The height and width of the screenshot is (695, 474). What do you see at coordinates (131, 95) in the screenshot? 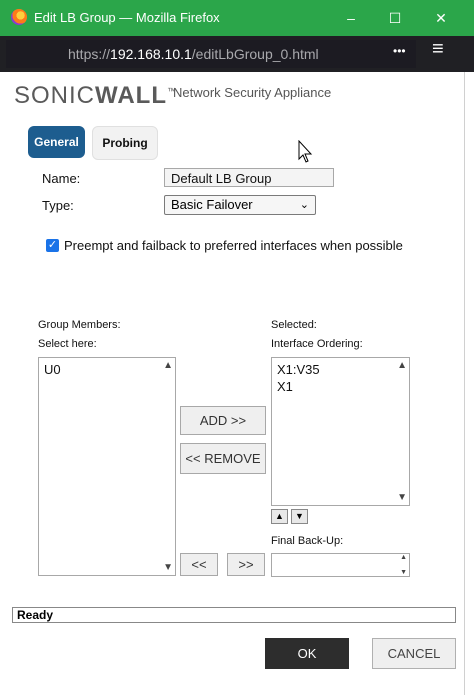
I see `logo-part-wall: WALL` at bounding box center [131, 95].